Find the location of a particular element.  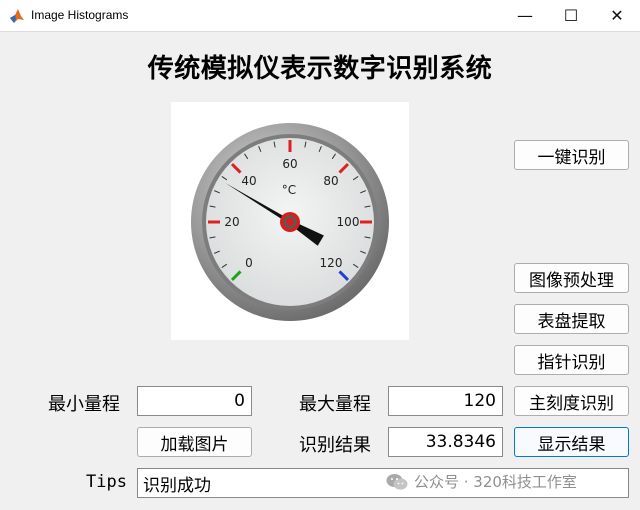

minimize-icon: — is located at coordinates (525, 15).